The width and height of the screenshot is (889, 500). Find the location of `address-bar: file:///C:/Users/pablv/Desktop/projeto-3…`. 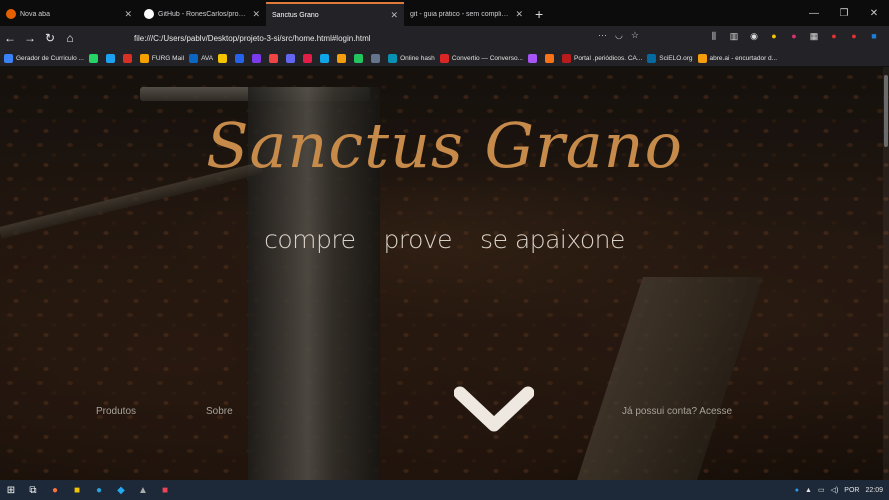

address-bar: file:///C:/Users/pablv/Desktop/projeto-3… is located at coordinates (396, 67).